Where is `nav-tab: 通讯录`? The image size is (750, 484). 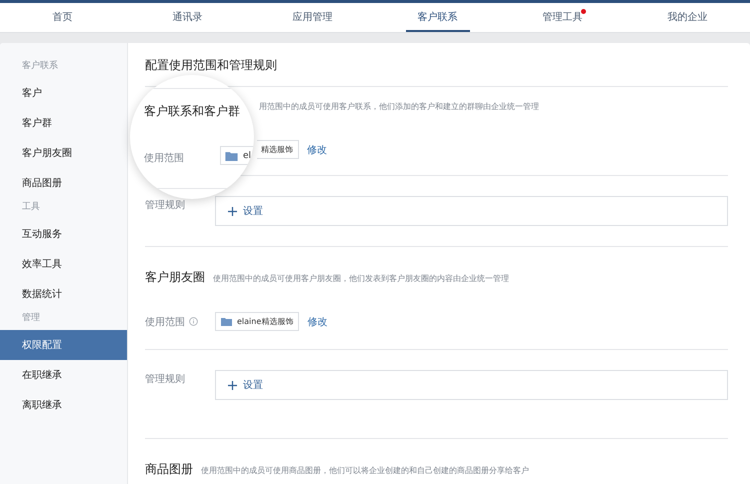
nav-tab: 通讯录 is located at coordinates (187, 17).